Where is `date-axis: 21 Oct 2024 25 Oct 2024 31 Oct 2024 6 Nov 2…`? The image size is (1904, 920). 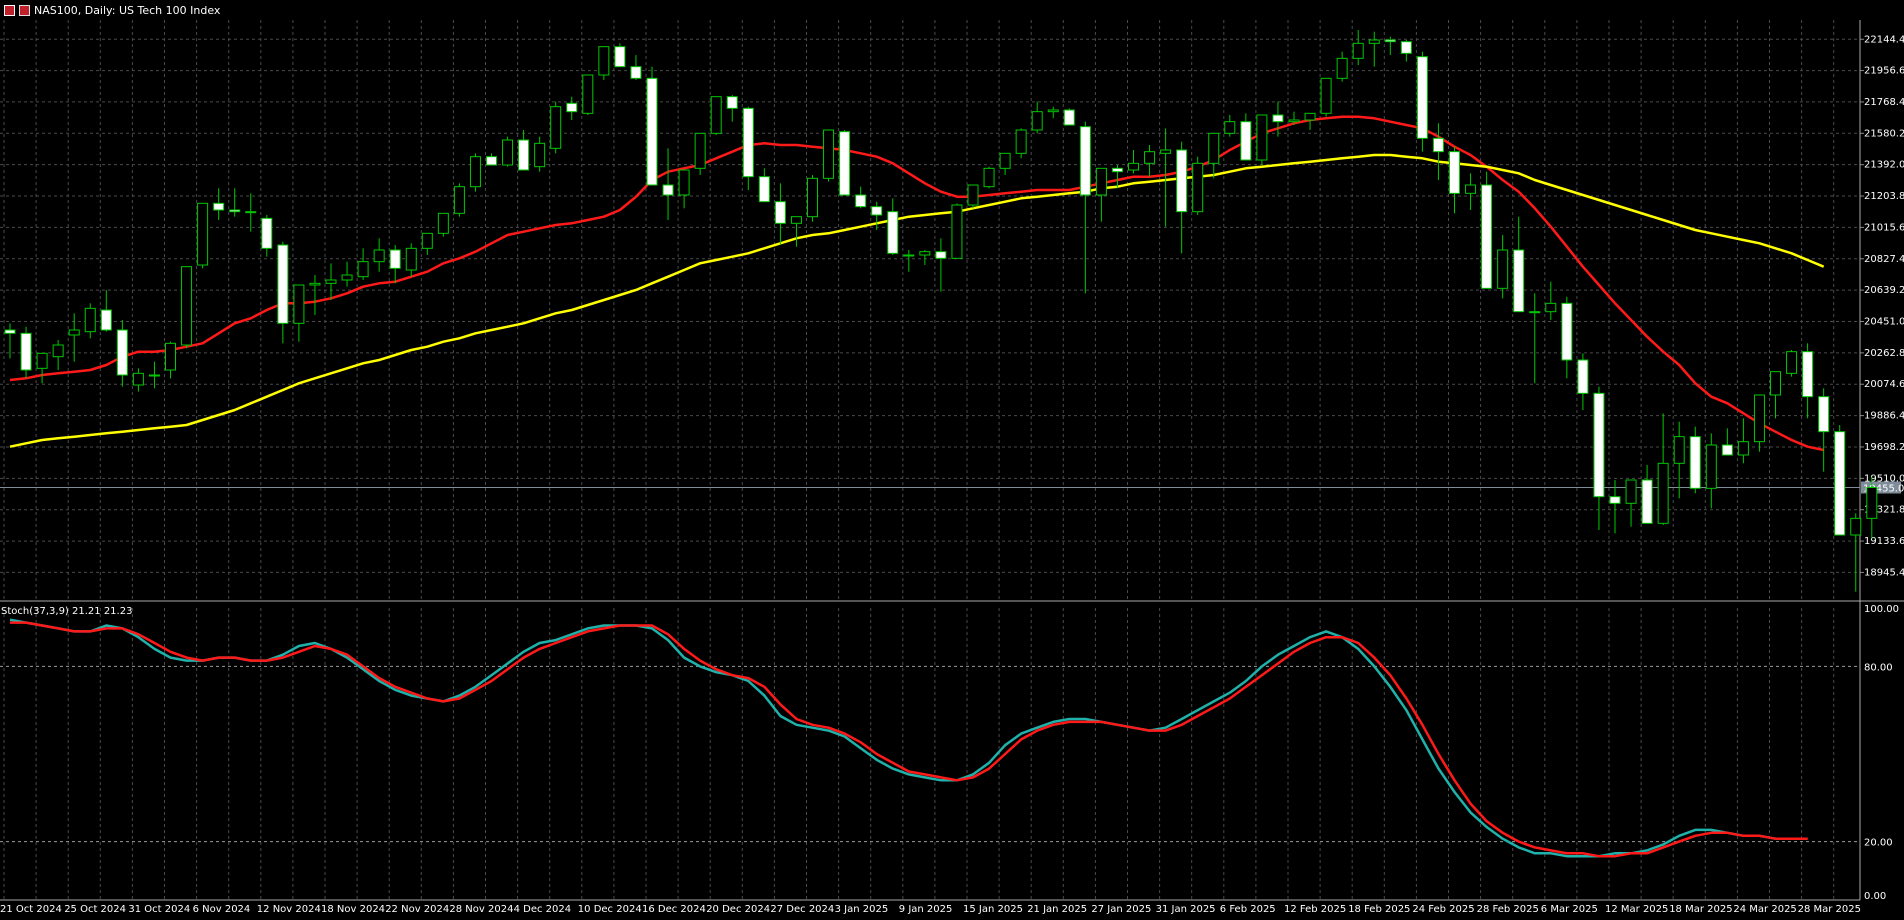
date-axis: 21 Oct 2024 25 Oct 2024 31 Oct 2024 6 Nov 2… is located at coordinates (930, 909).